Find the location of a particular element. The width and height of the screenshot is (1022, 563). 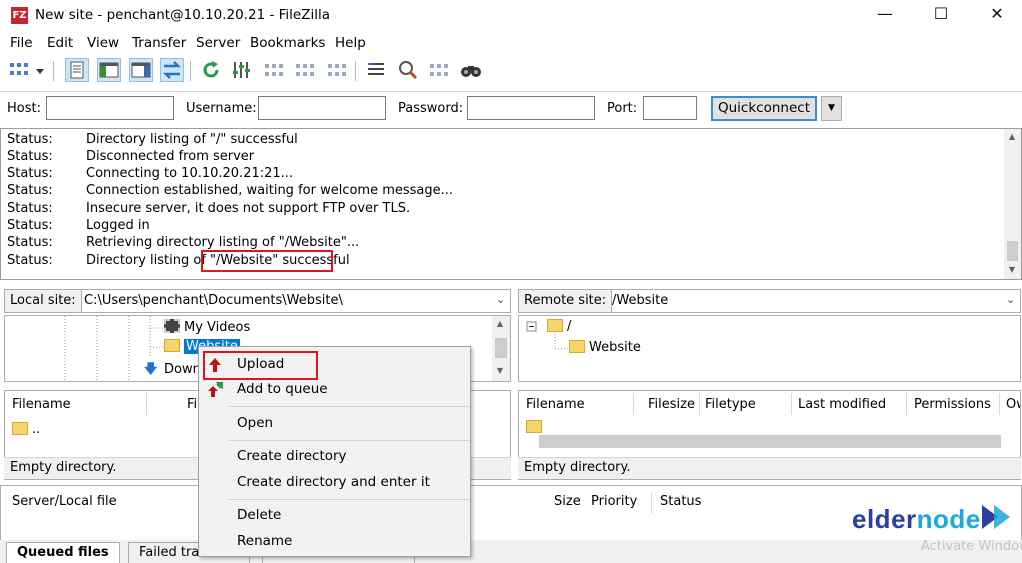

menu-item-label: Open is located at coordinates (255, 423).